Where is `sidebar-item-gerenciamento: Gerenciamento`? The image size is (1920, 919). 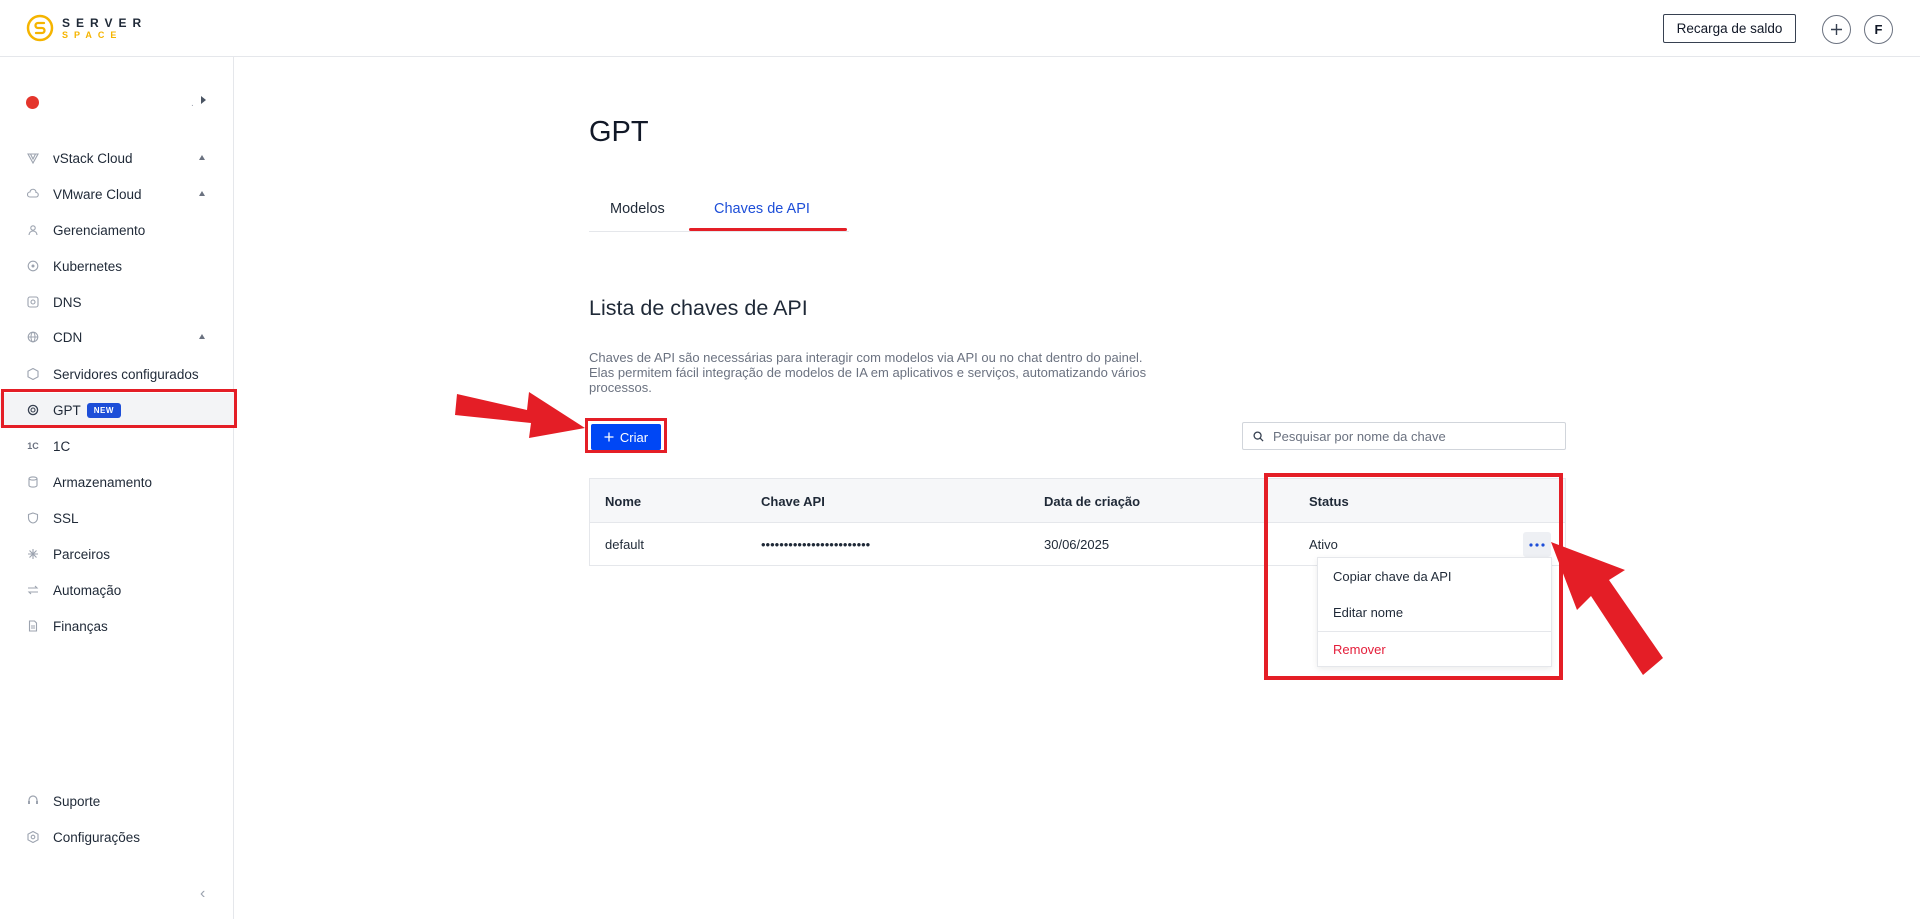 sidebar-item-gerenciamento: Gerenciamento is located at coordinates (117, 230).